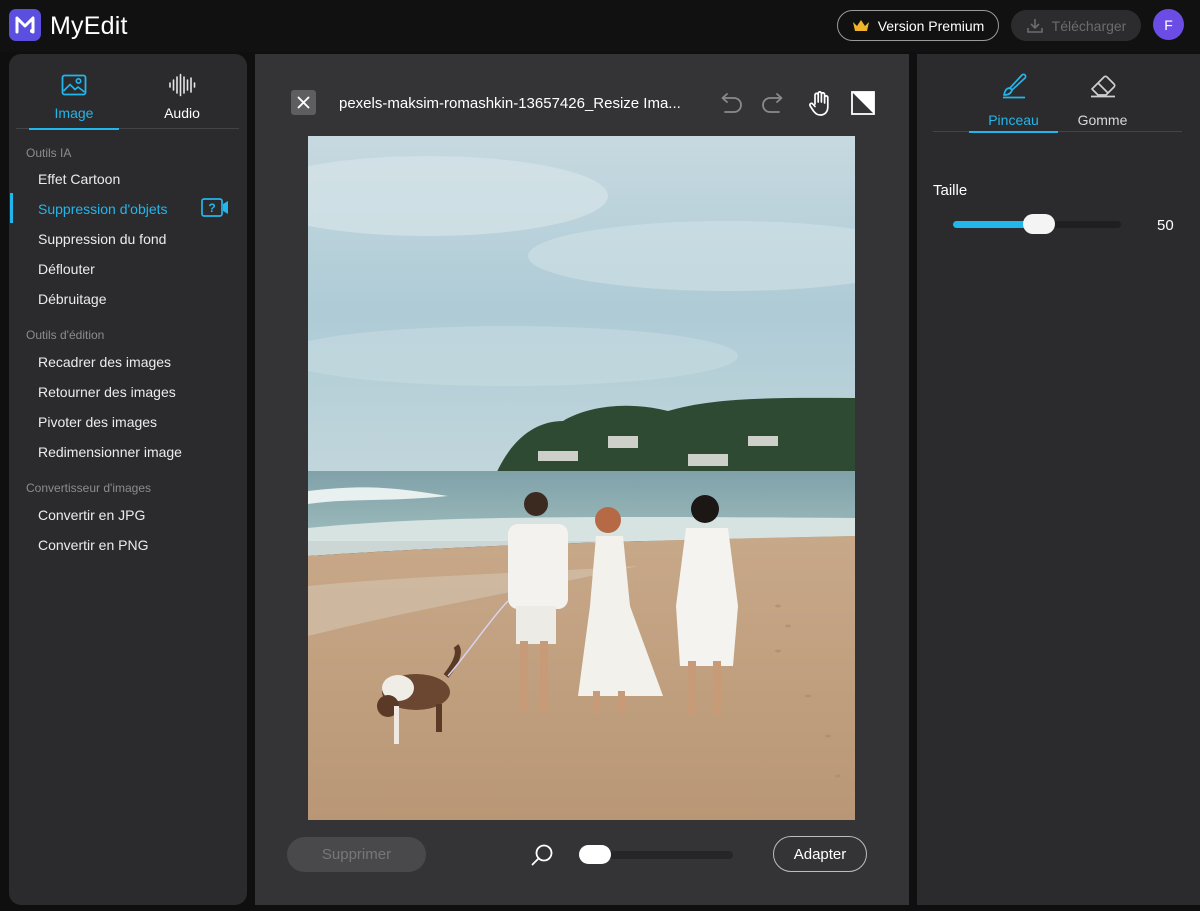 This screenshot has width=1200, height=911. I want to click on sidebar-item-background-removal: Suppression du fond, so click(102, 239).